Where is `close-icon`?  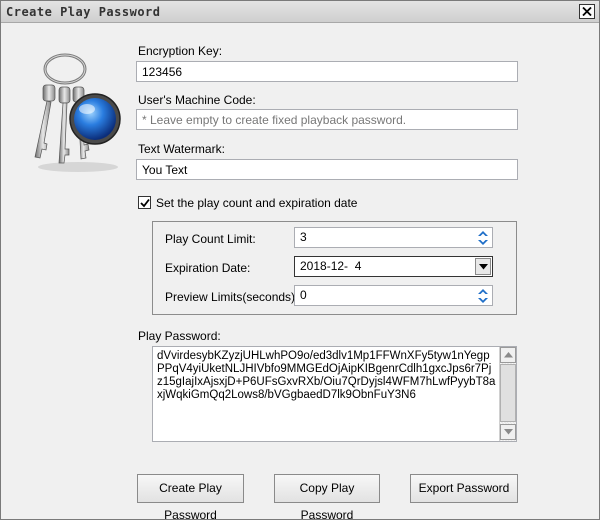 close-icon is located at coordinates (587, 11).